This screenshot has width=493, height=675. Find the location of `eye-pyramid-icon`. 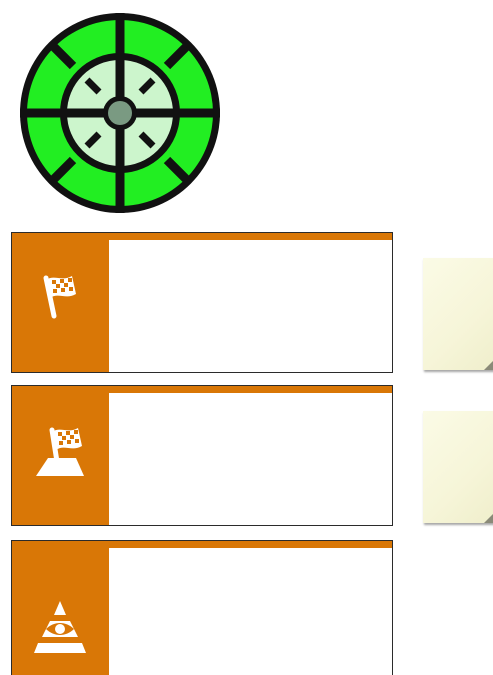

eye-pyramid-icon is located at coordinates (60, 627).